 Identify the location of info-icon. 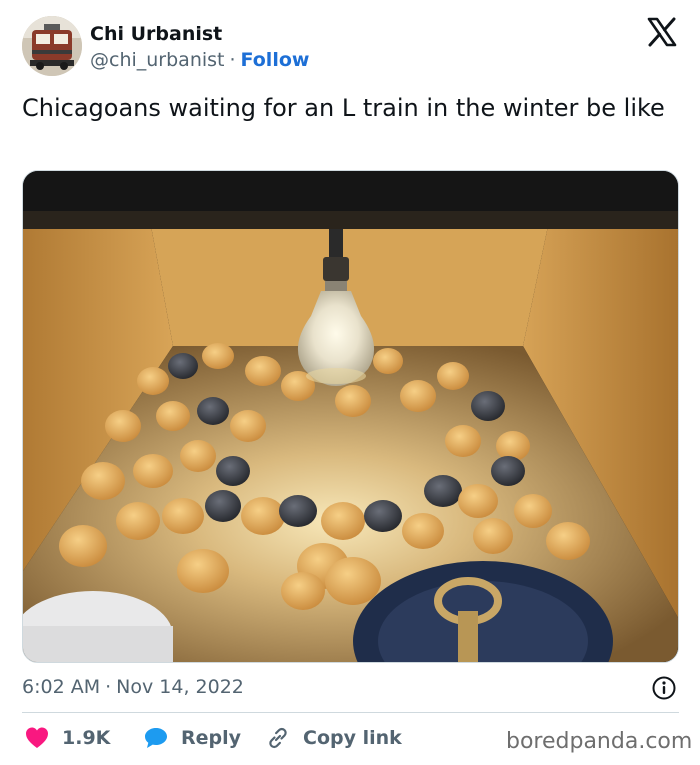
(664, 688).